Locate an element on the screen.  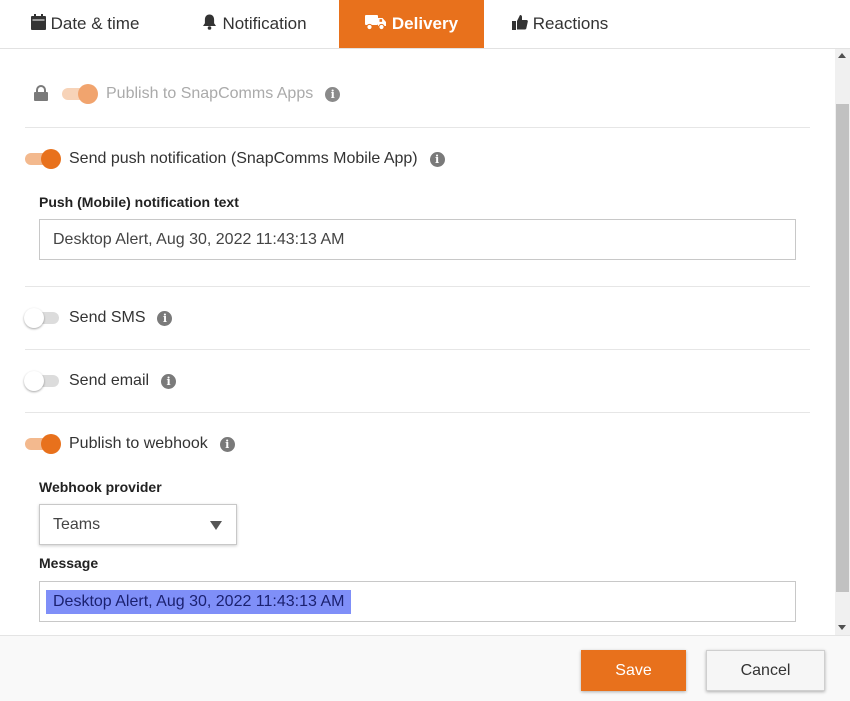
scroll-up-icon is located at coordinates (842, 55).